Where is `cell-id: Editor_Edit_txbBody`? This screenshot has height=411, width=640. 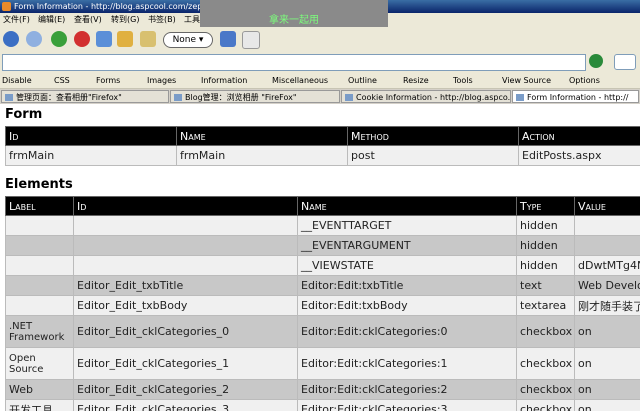
cell-id: Editor_Edit_txbBody is located at coordinates (185, 305).